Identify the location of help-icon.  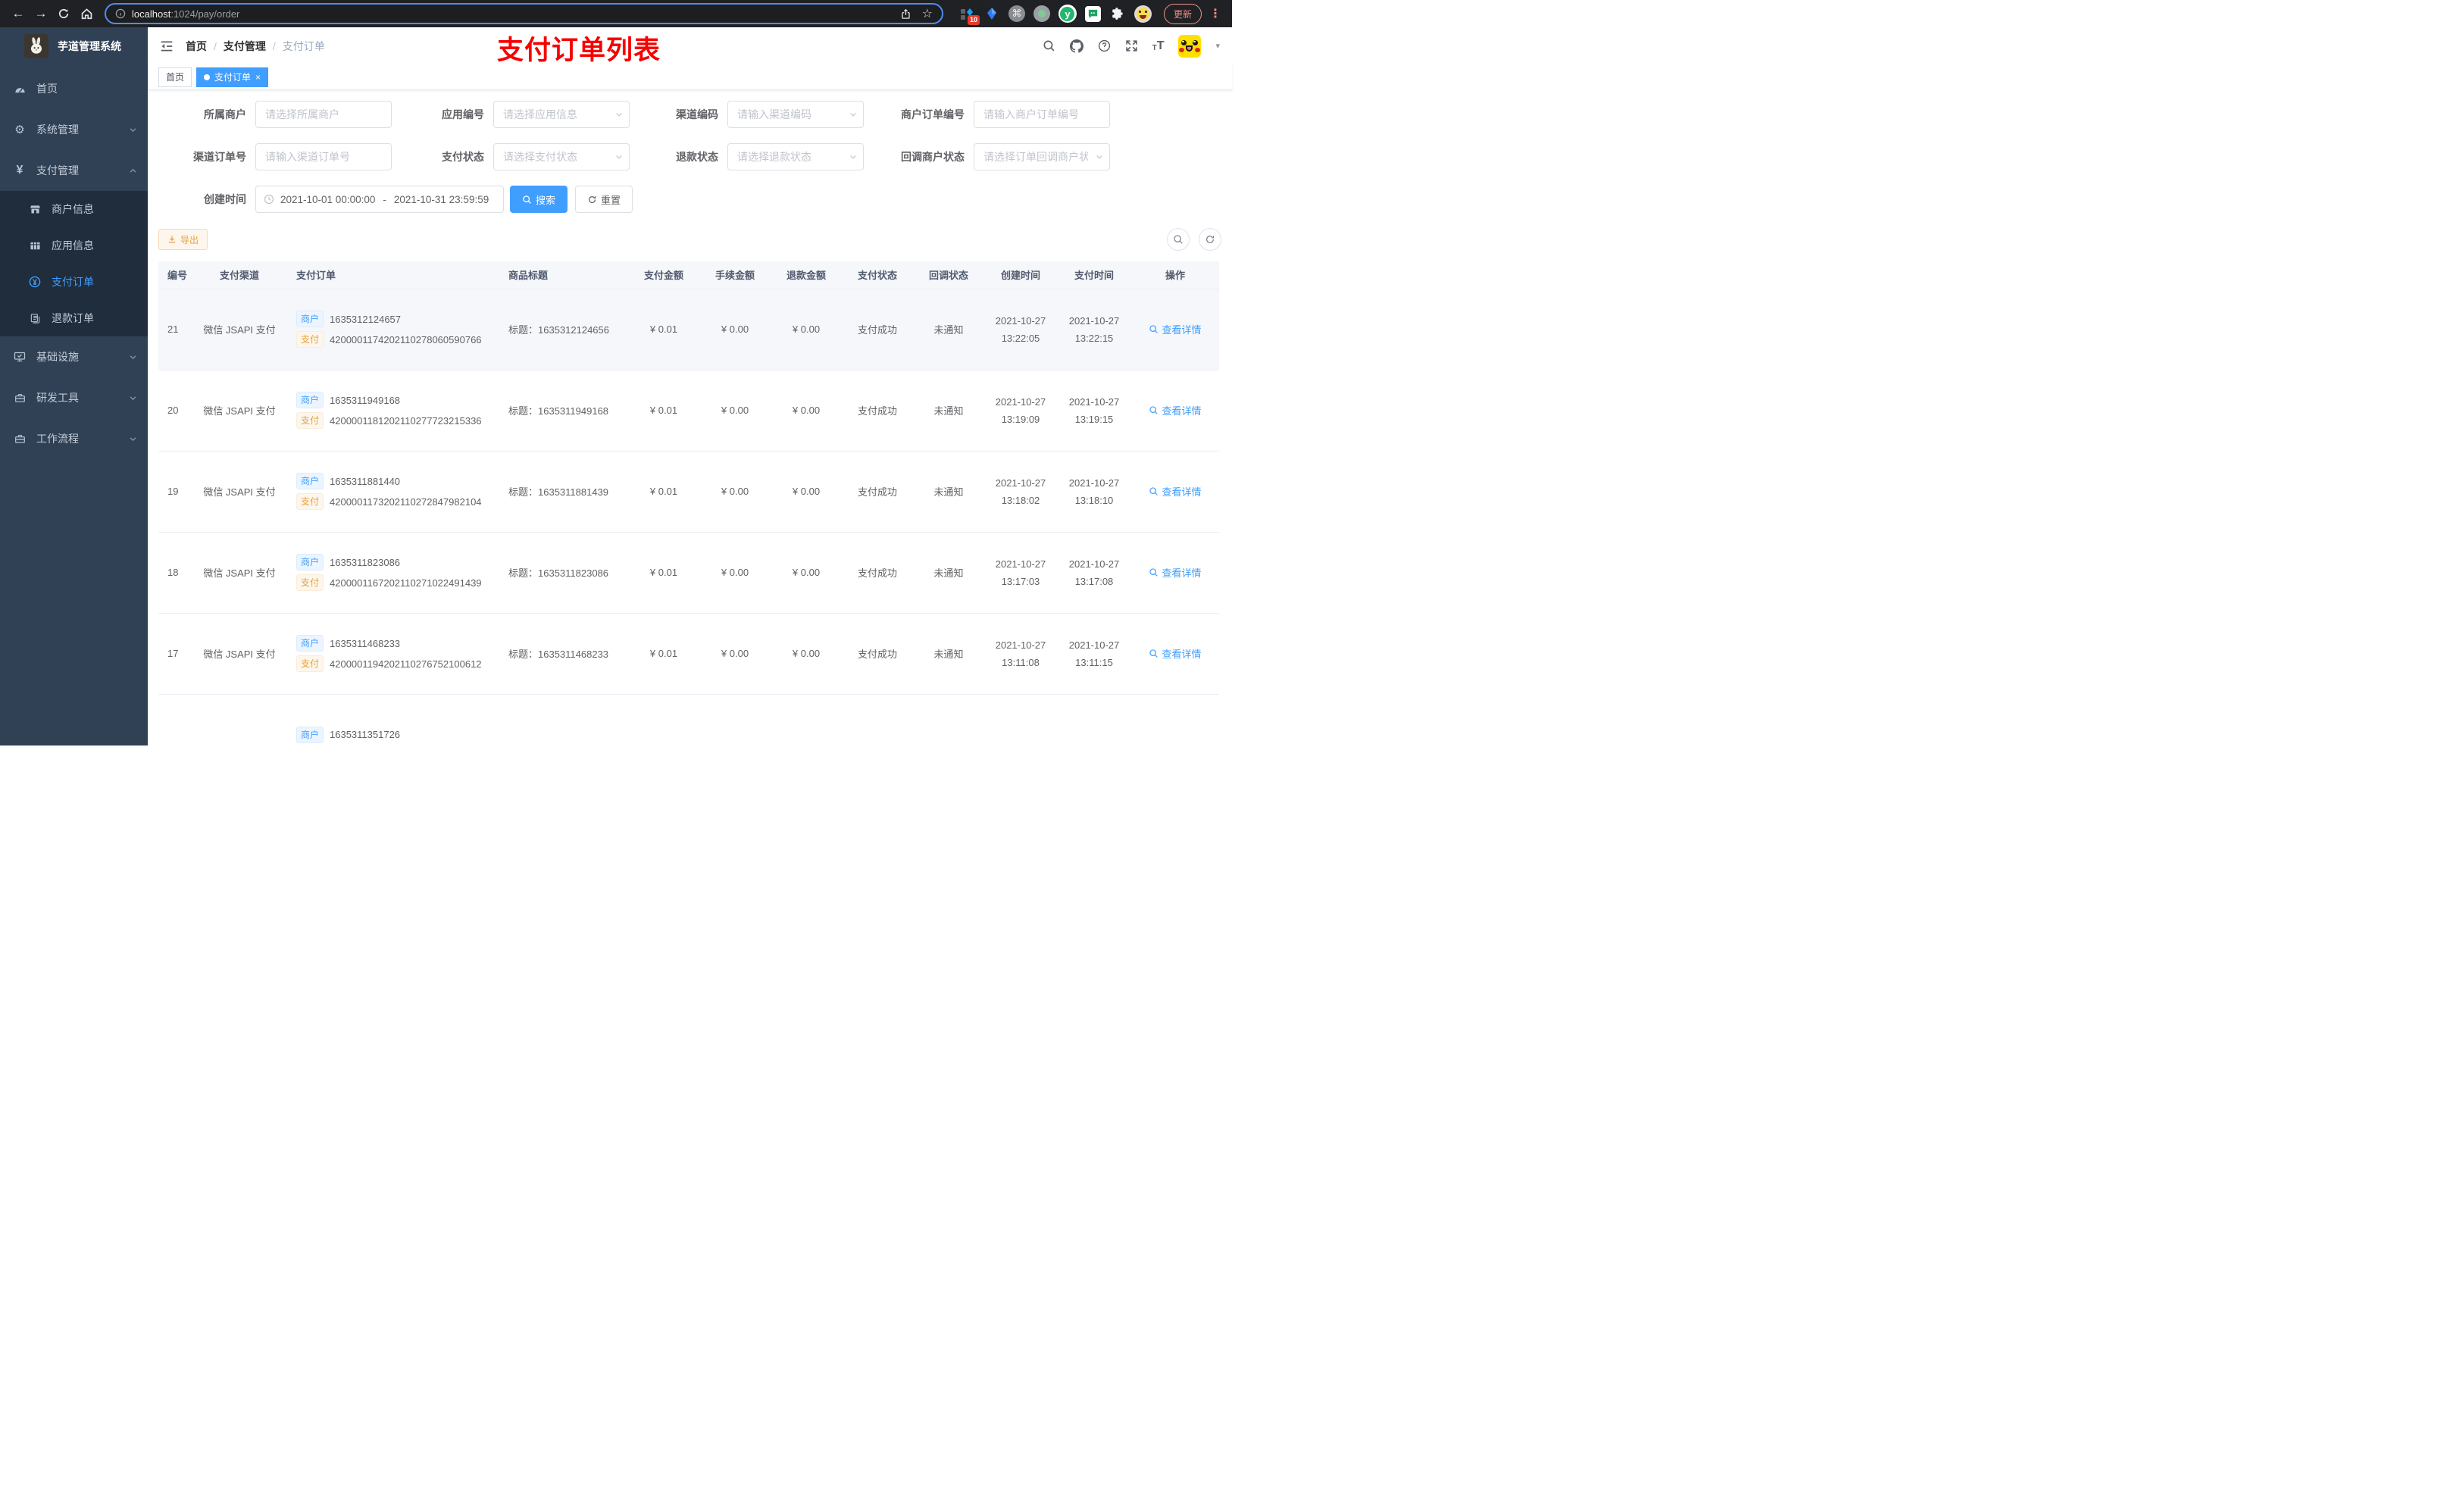
(1104, 45).